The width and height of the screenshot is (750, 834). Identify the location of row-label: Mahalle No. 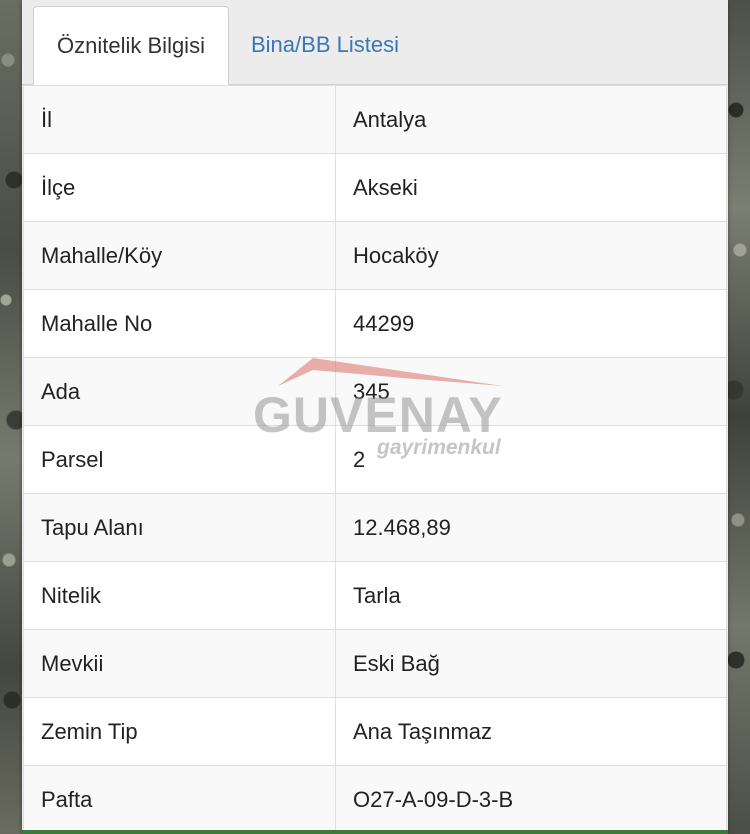
(179, 323).